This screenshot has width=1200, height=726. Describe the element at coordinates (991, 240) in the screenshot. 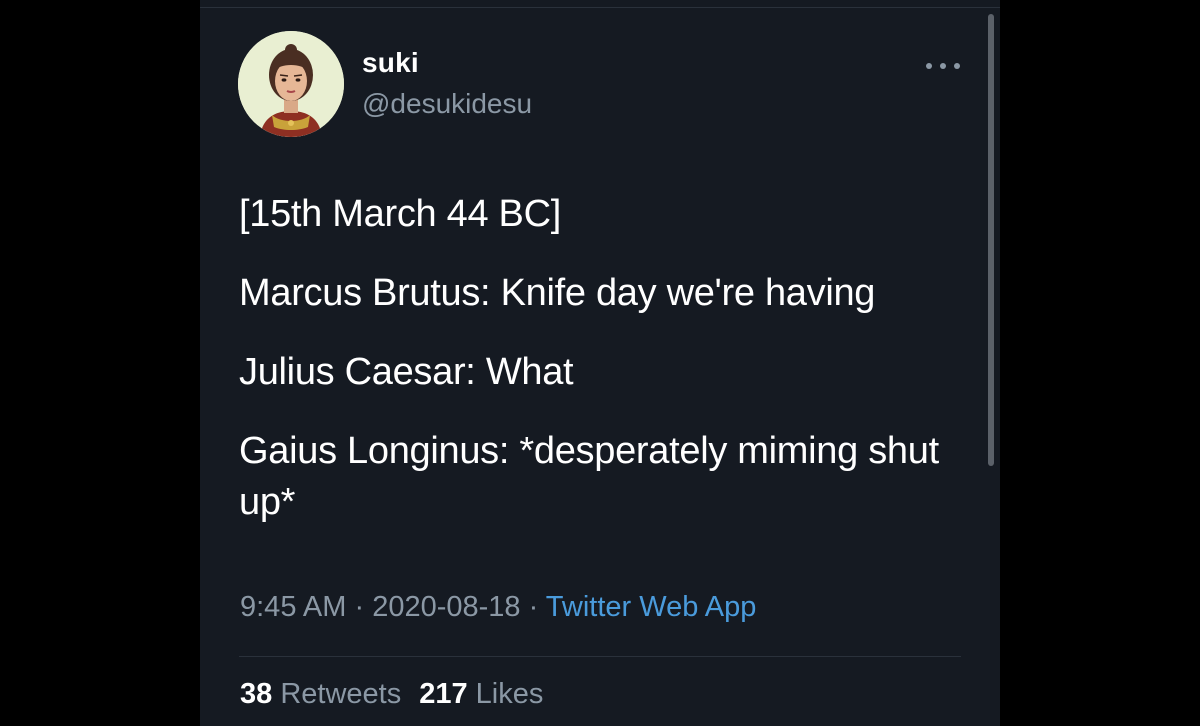

I see `scrollbar` at that location.